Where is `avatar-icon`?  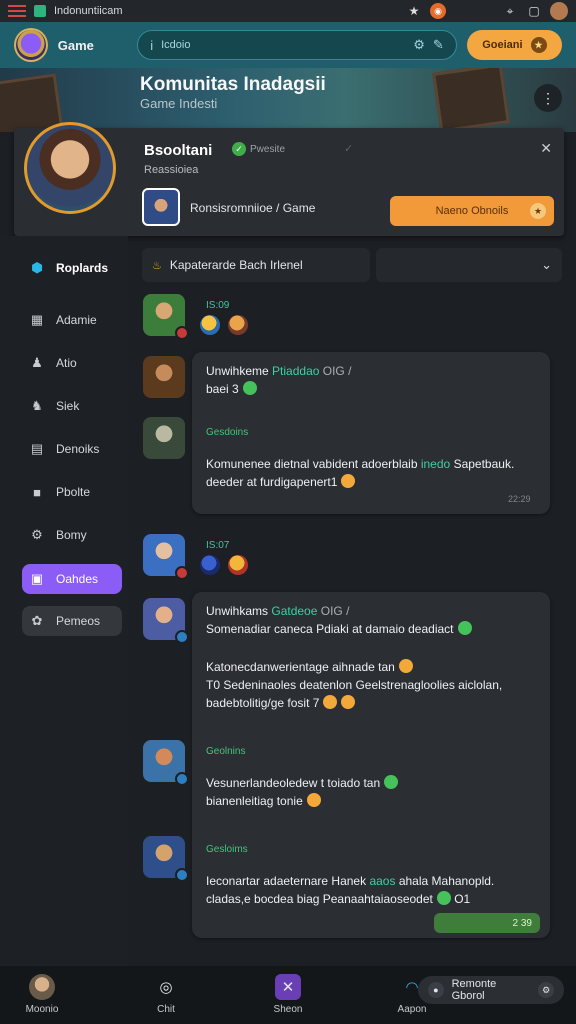
avatar-icon is located at coordinates (42, 987).